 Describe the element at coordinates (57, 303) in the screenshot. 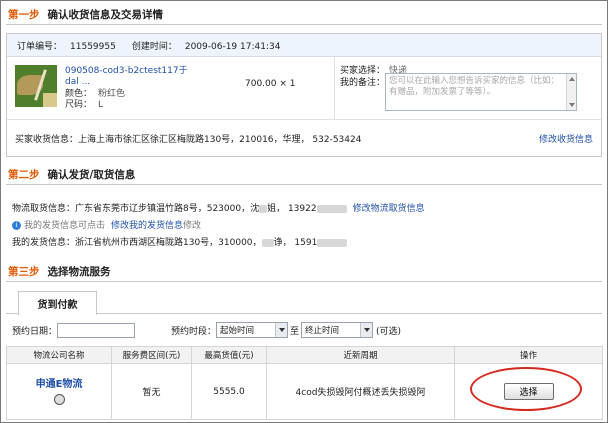

I see `tab-cod: 货到付款` at that location.